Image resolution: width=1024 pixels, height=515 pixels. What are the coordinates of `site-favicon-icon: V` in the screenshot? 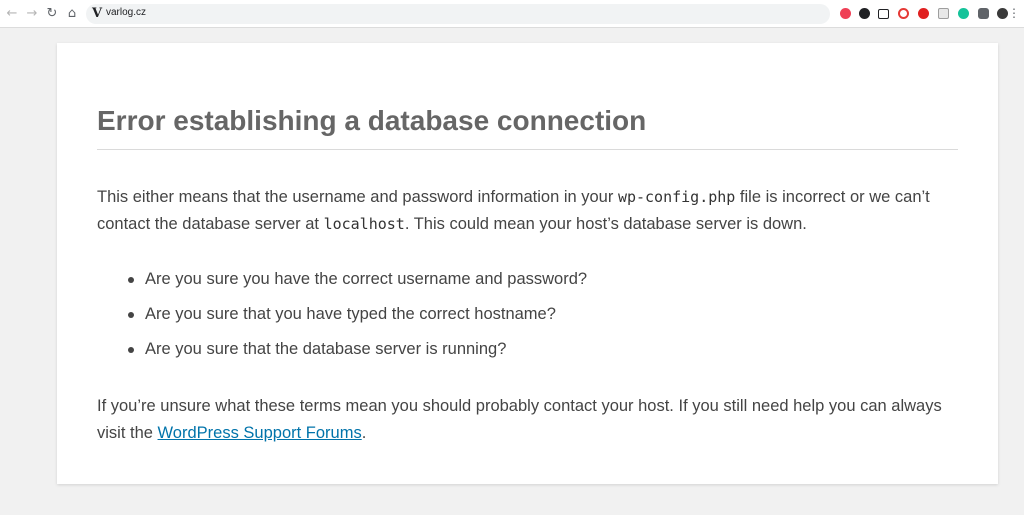 It's located at (97, 13).